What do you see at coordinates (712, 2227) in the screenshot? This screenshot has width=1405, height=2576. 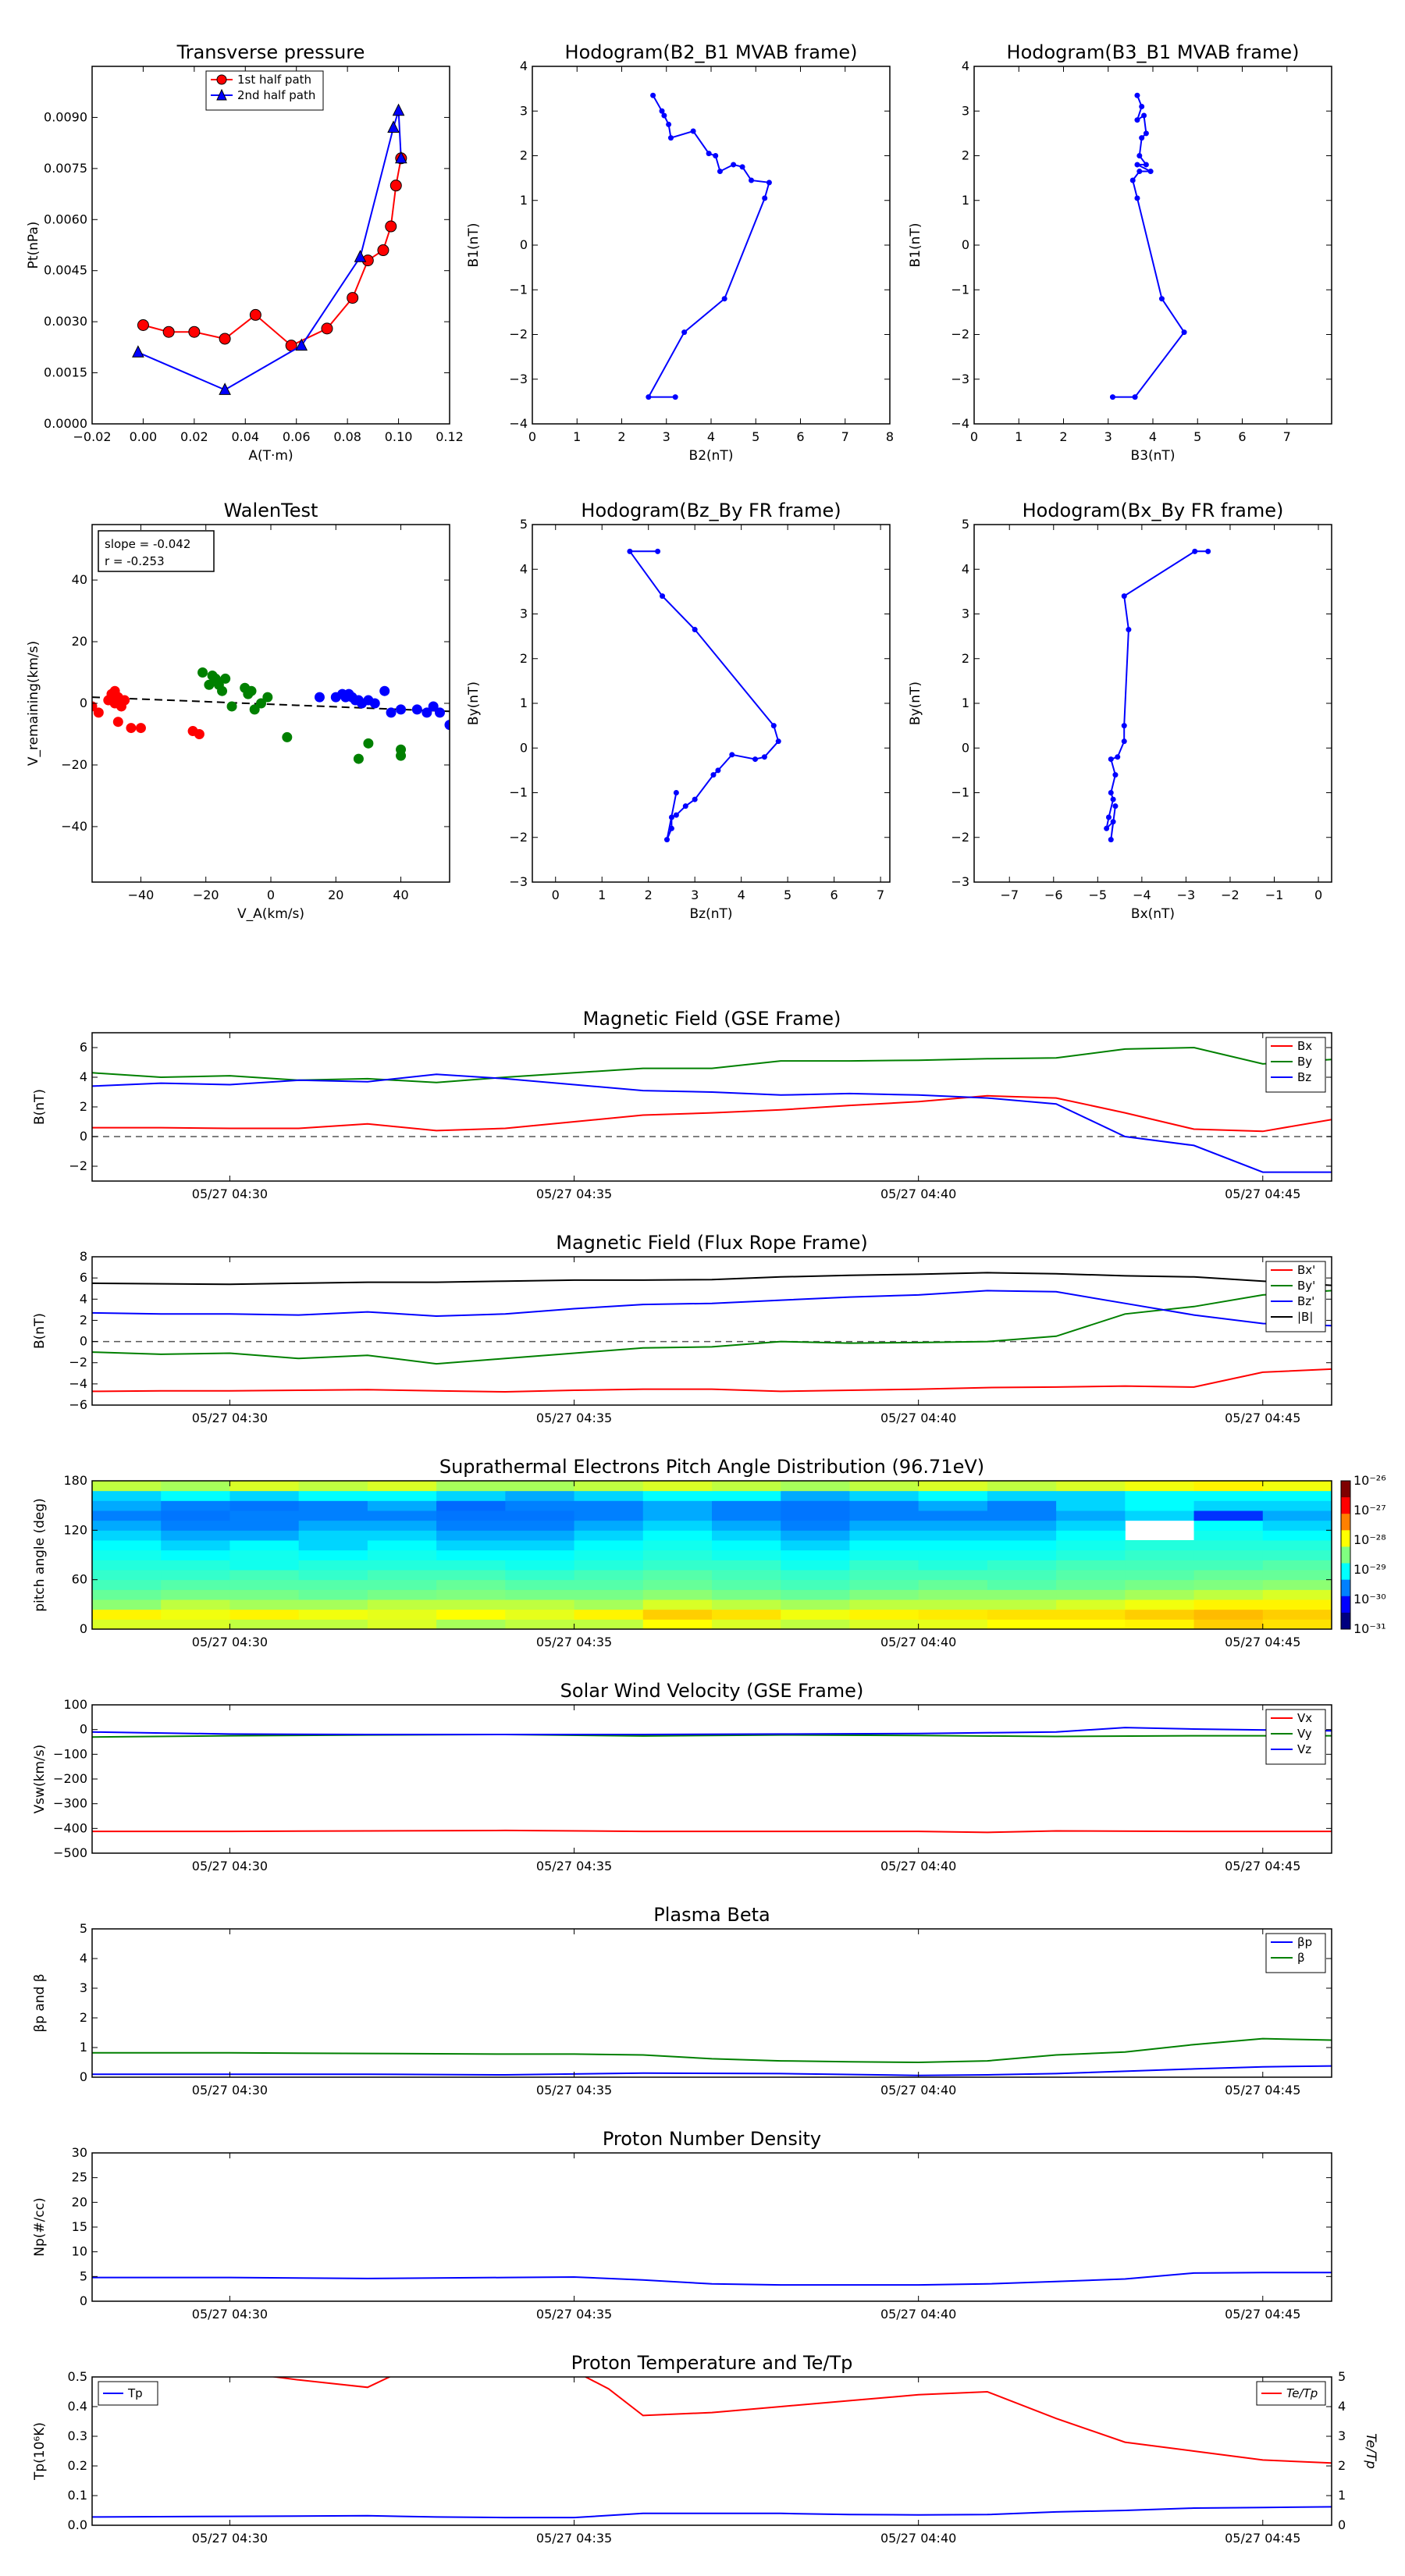 I see `proton-density-frame` at bounding box center [712, 2227].